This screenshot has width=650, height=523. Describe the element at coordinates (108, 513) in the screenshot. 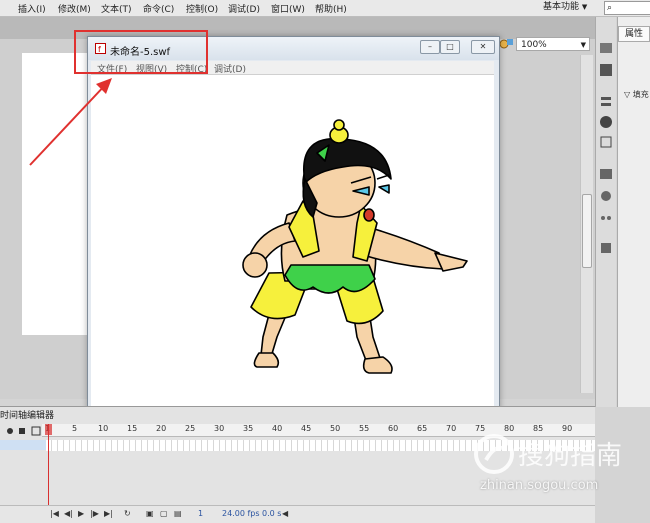

I see `go-to-last-frame-button: ▶|` at that location.